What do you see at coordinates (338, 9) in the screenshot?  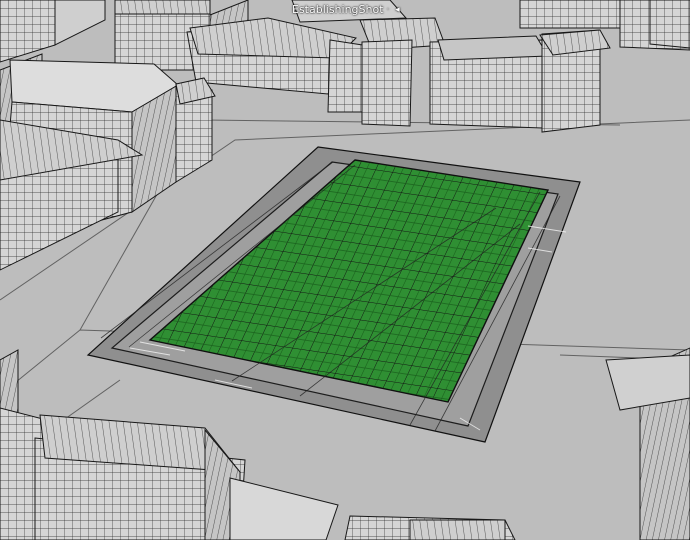 I see `camera-name-text: EstablishingShot` at bounding box center [338, 9].